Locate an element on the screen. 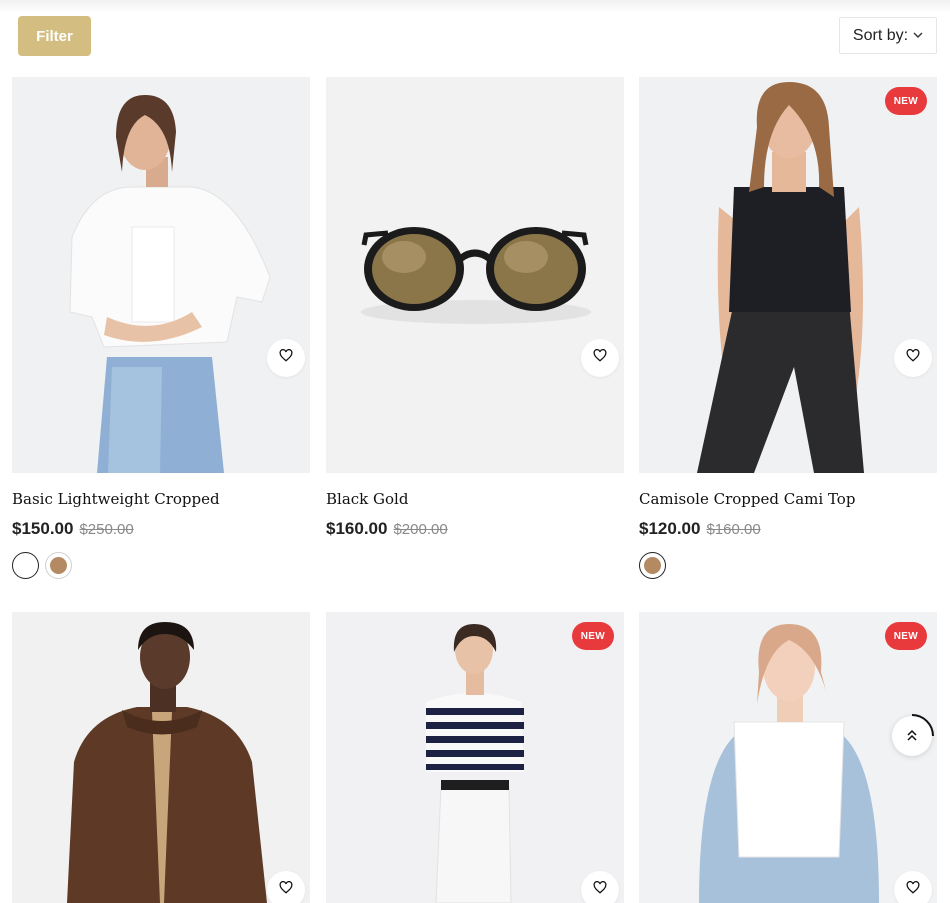 This screenshot has width=950, height=903. shop-toolbar: Filter Sort by: is located at coordinates (475, 35).